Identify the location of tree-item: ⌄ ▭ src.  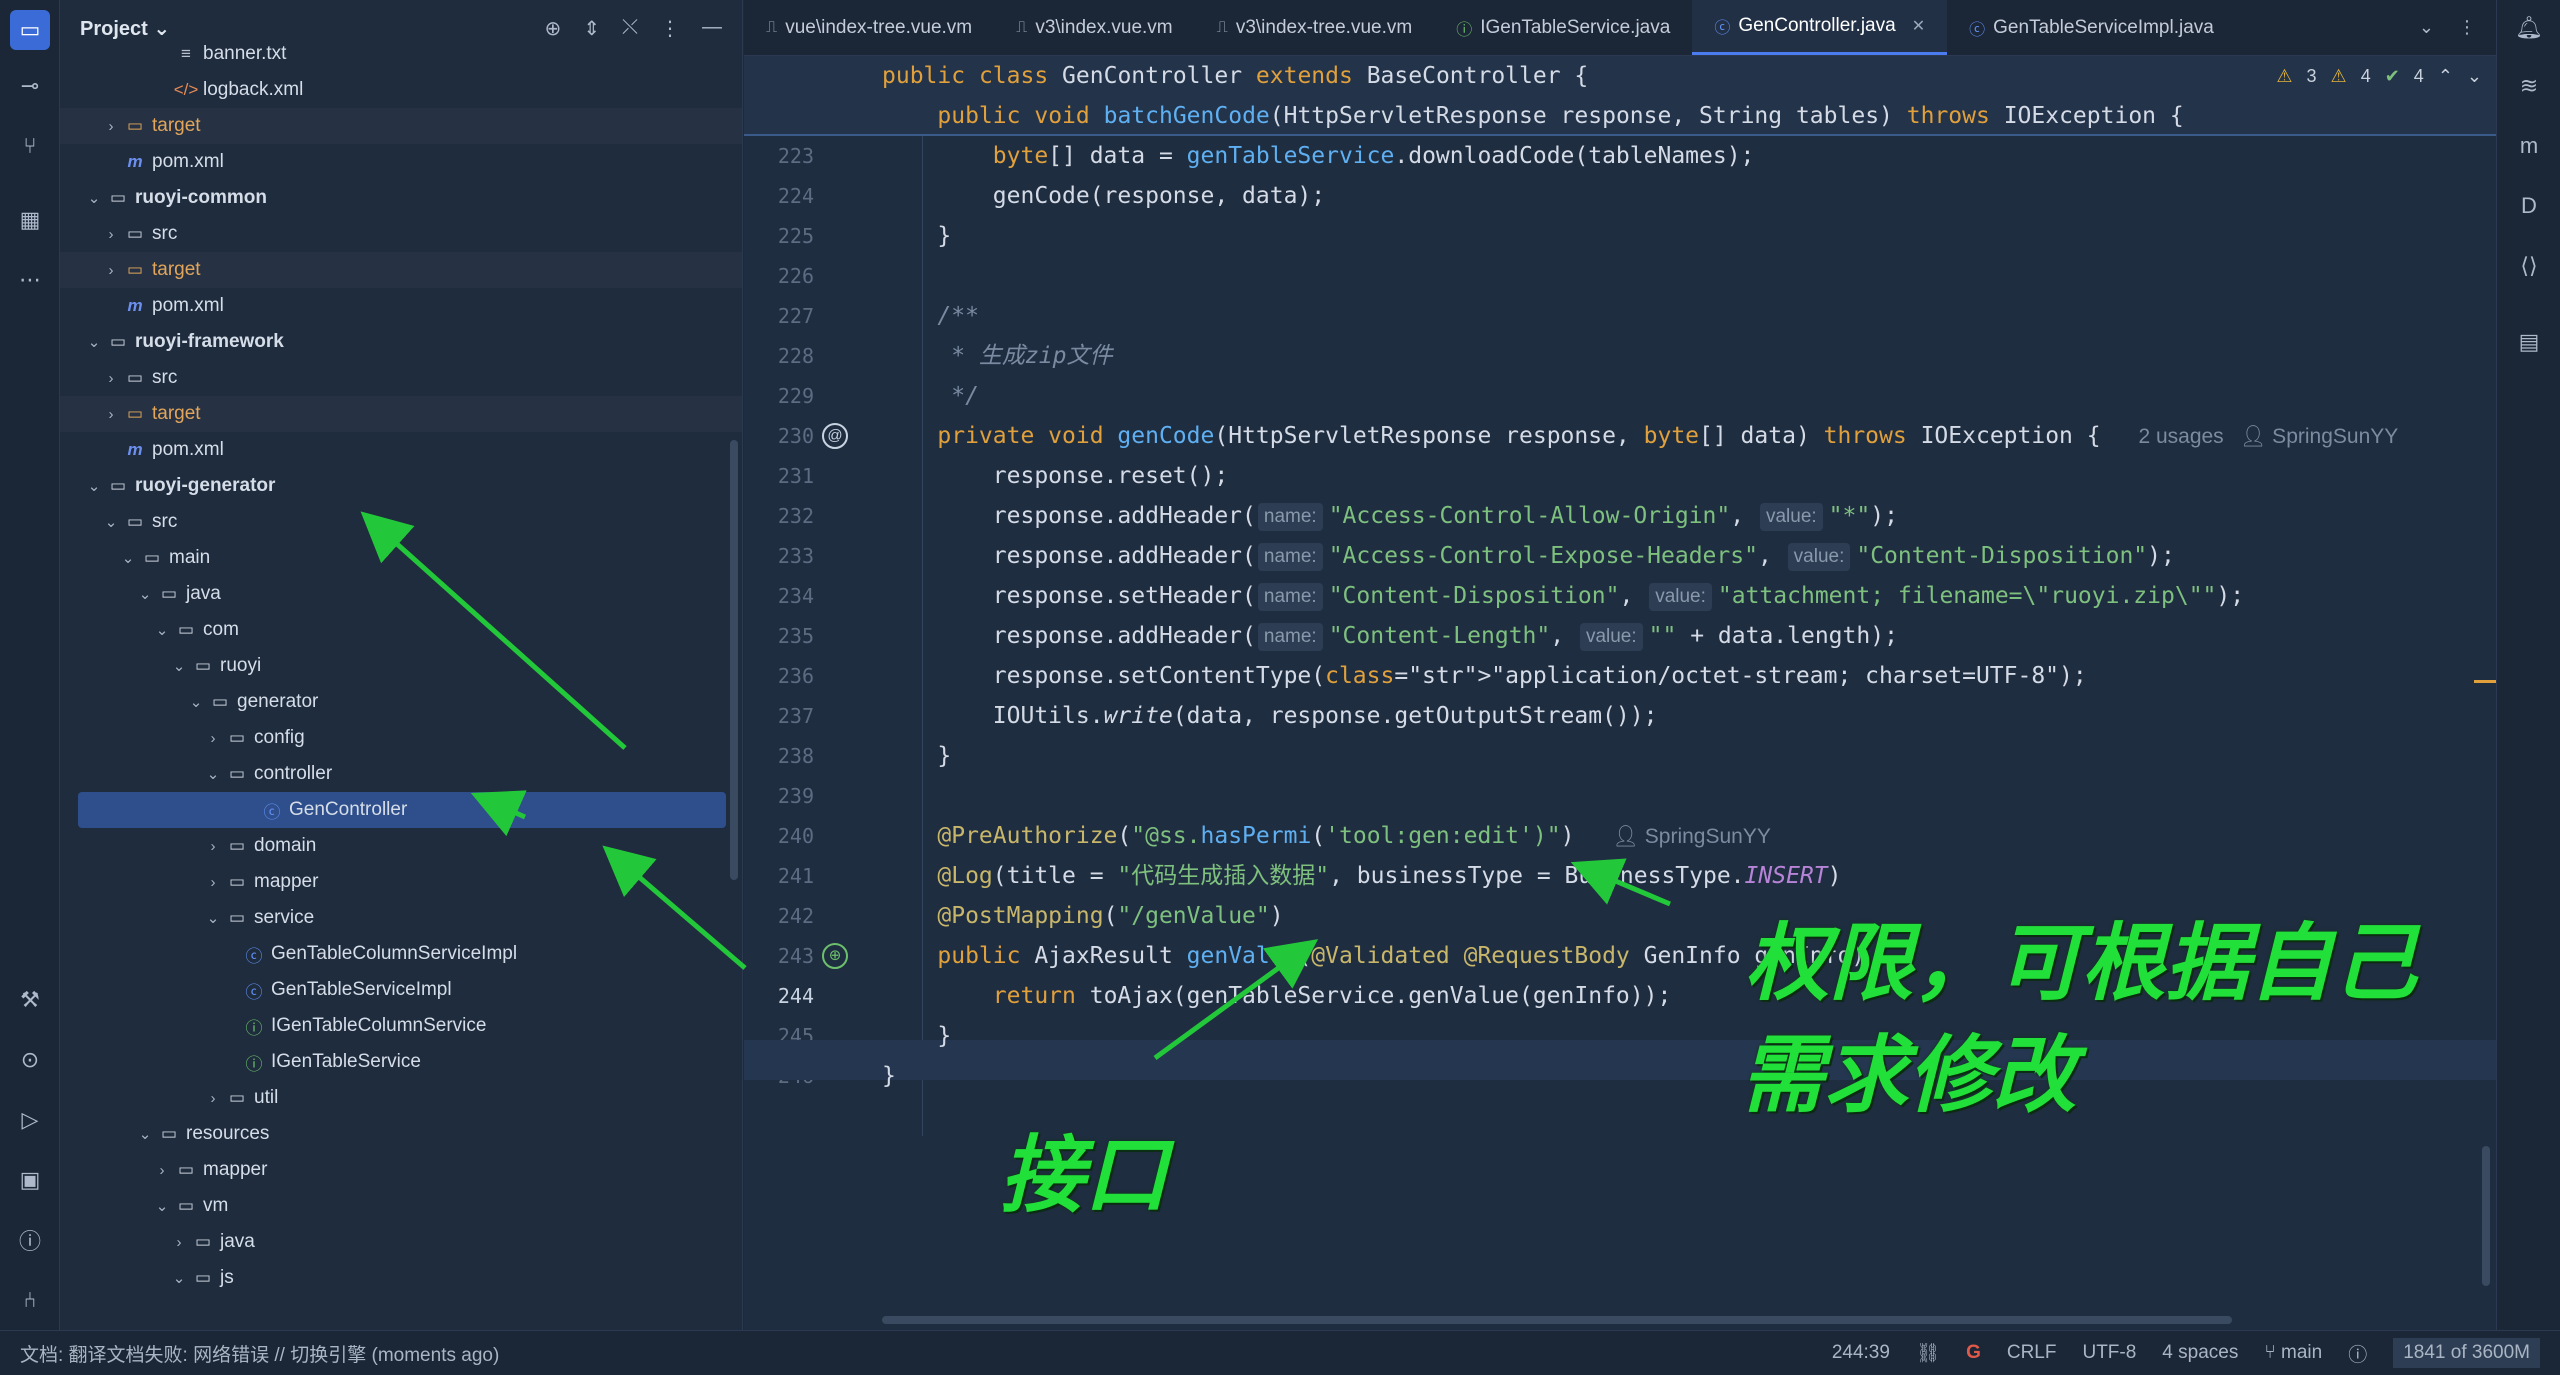
(401, 522).